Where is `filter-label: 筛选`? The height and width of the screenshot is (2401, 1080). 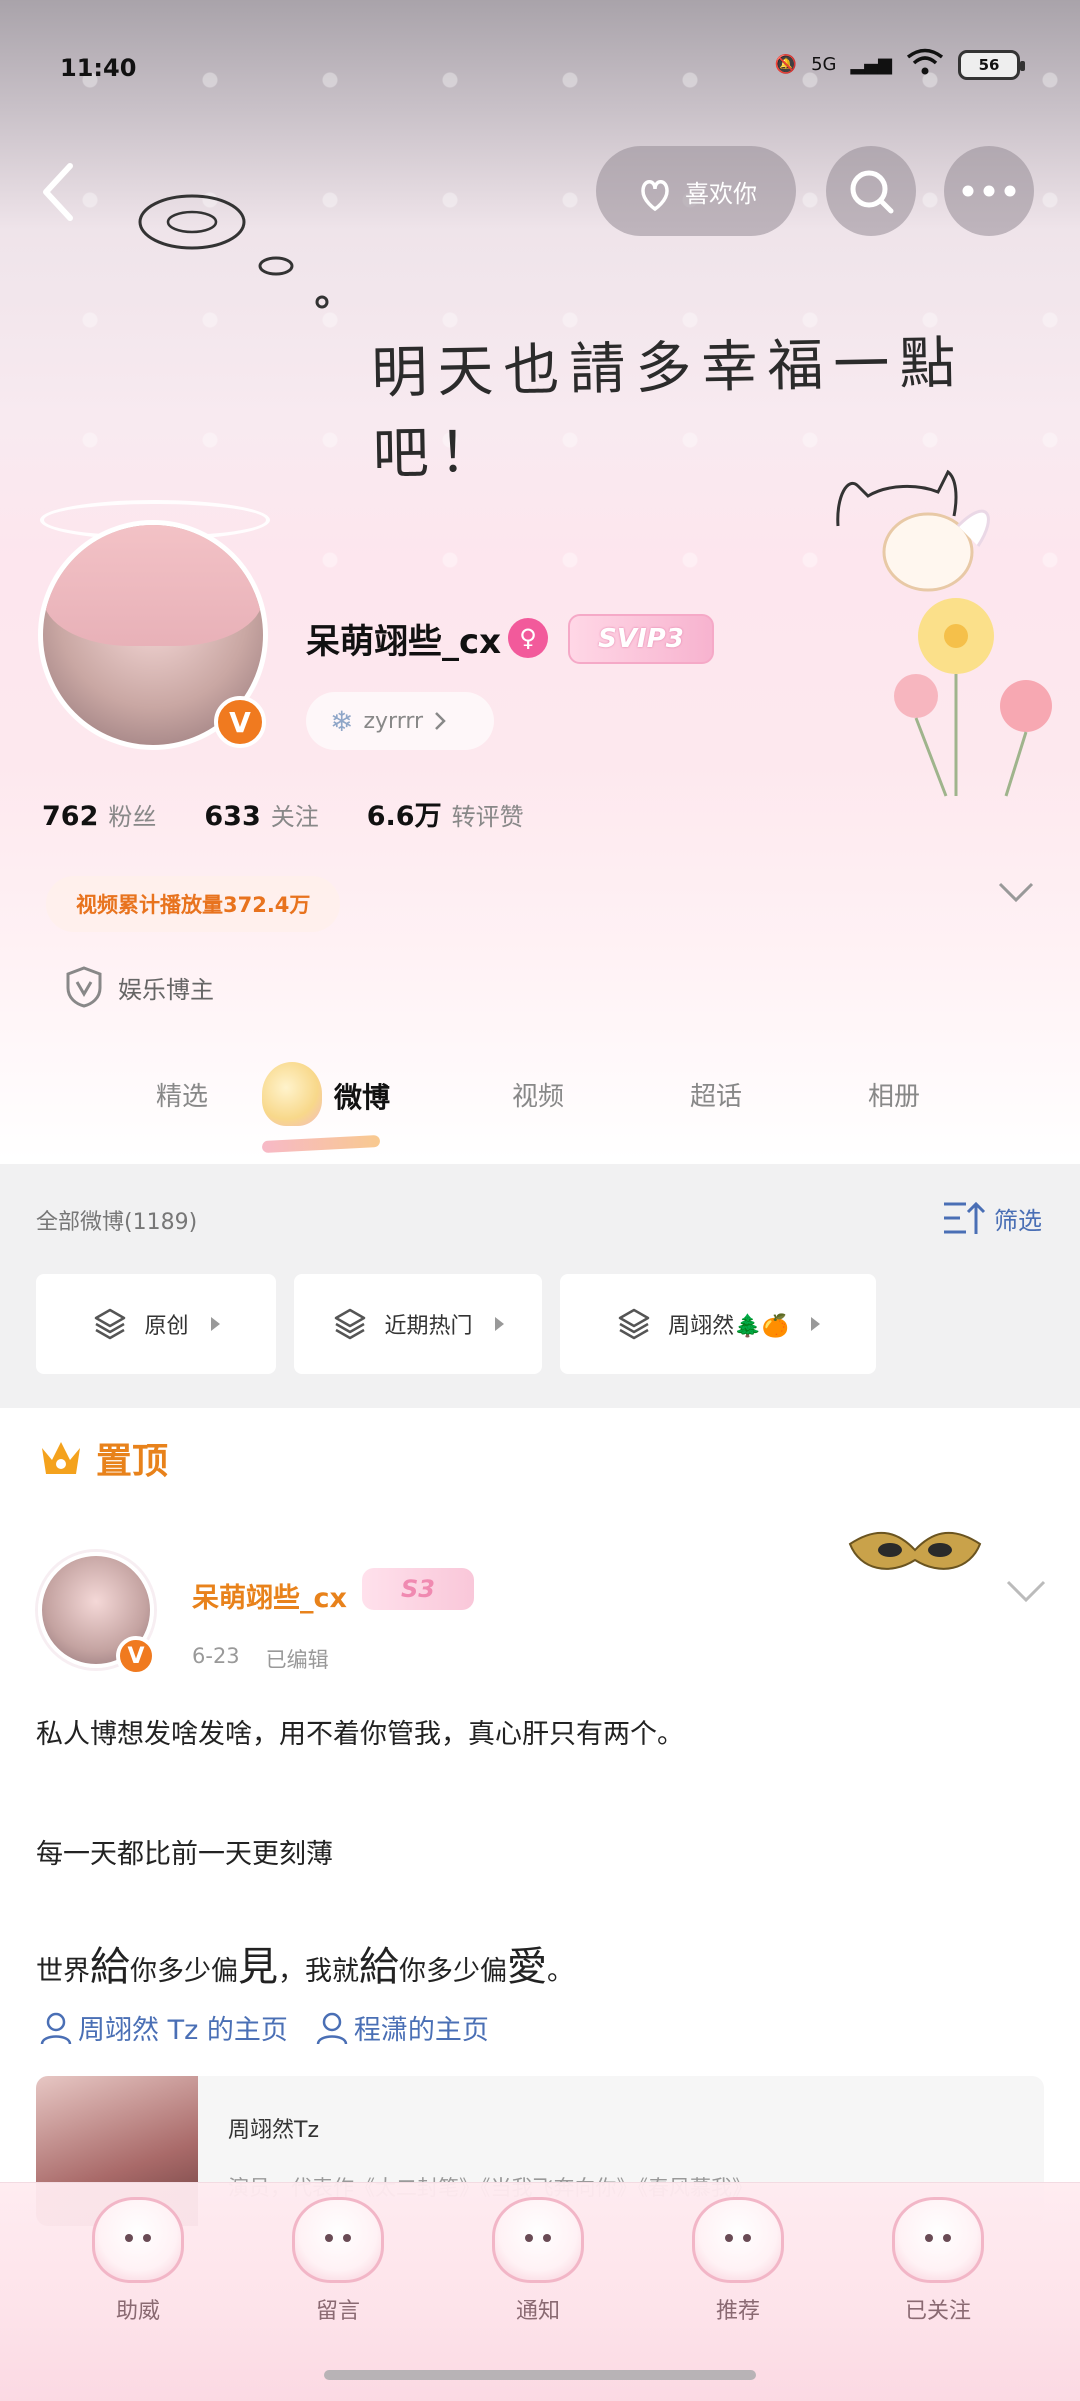
filter-label: 筛选 is located at coordinates (1018, 1220).